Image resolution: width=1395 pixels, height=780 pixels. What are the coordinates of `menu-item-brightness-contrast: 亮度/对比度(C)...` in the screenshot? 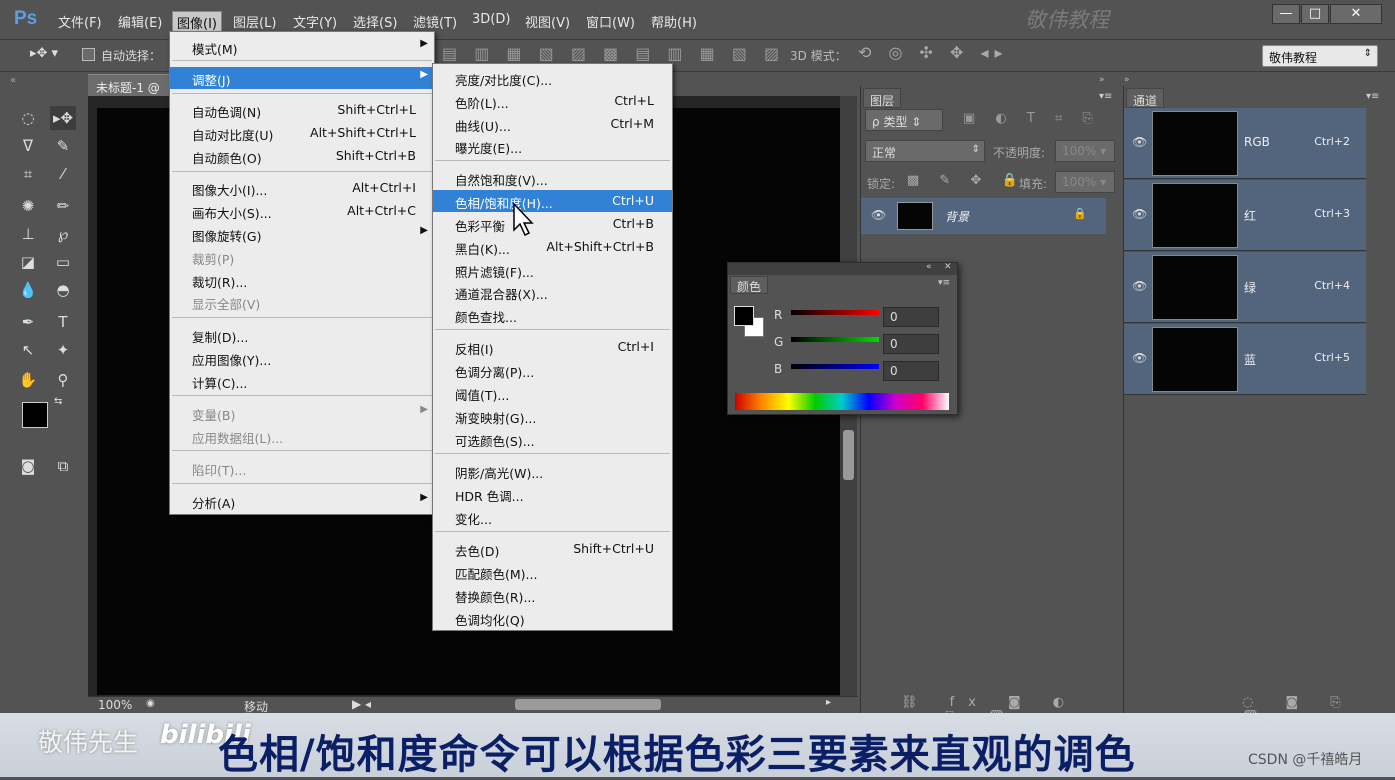 It's located at (552, 78).